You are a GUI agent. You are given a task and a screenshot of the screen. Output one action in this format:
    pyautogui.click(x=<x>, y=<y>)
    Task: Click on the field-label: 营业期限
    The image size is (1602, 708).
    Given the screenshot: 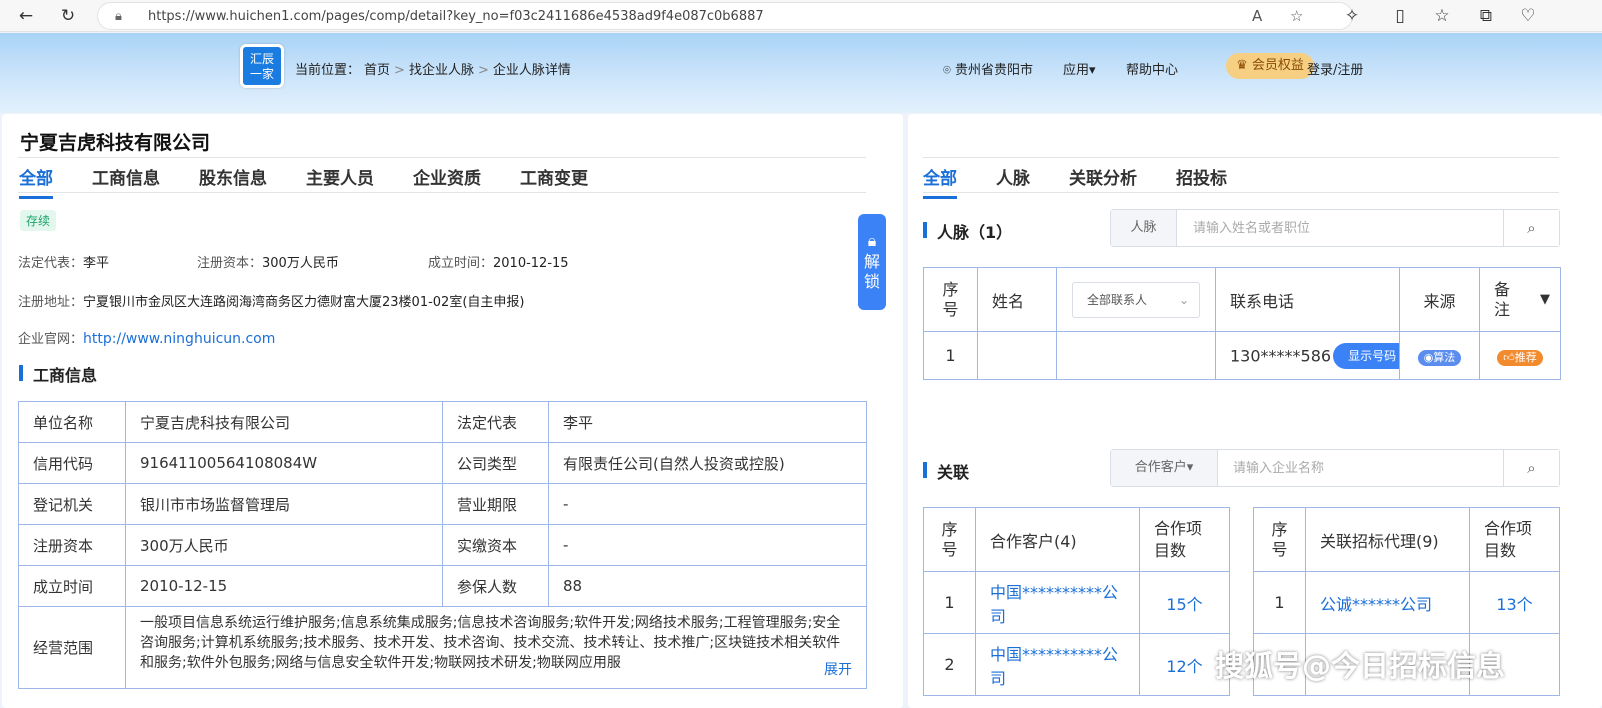 What is the action you would take?
    pyautogui.click(x=495, y=504)
    